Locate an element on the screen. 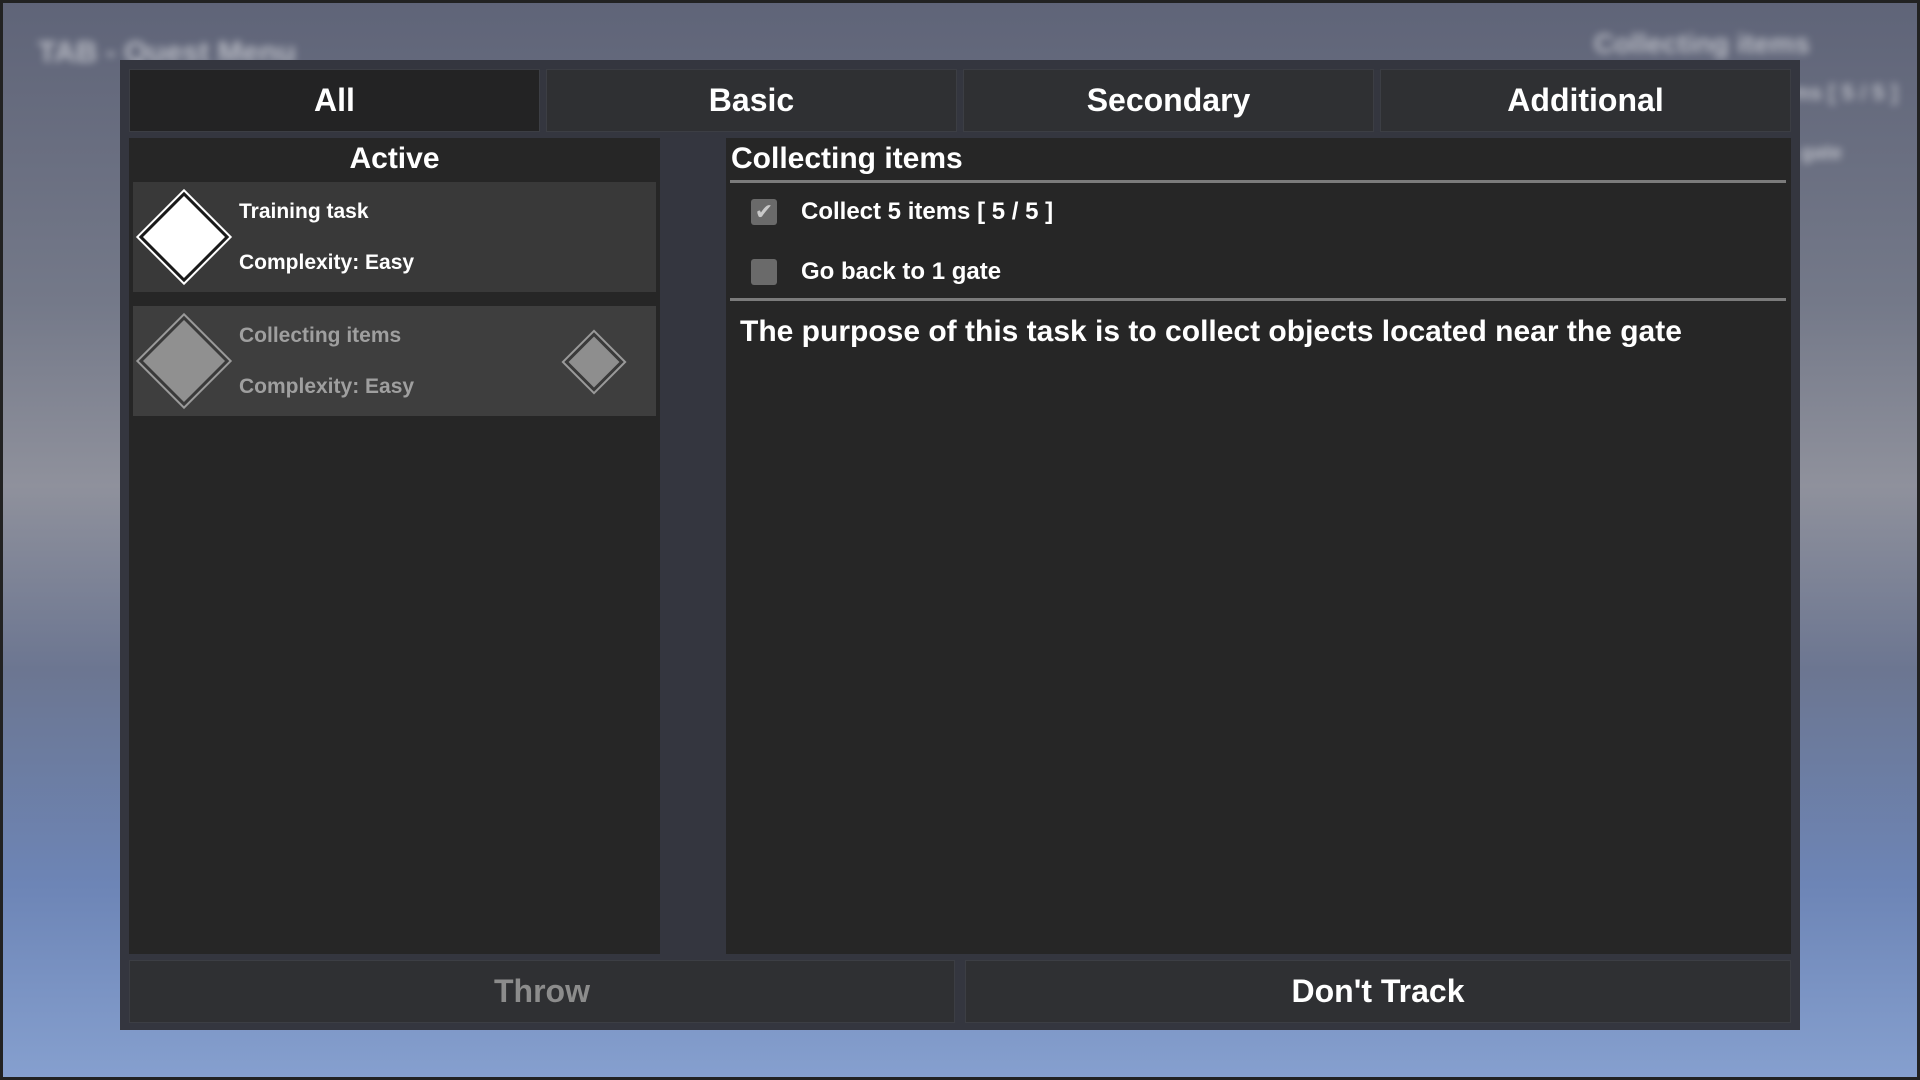  action-buttons: Throw Don't Track is located at coordinates (960, 991).